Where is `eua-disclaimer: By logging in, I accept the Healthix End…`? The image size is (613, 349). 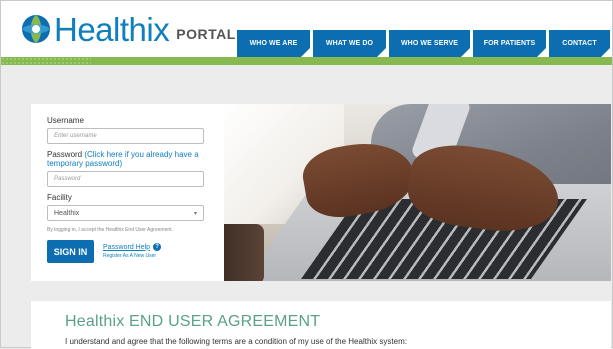 eua-disclaimer: By logging in, I accept the Healthix End… is located at coordinates (110, 230).